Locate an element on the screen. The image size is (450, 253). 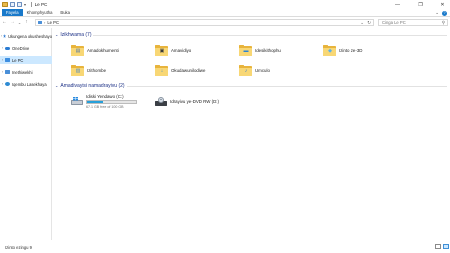
network-icon is located at coordinates (7, 72).